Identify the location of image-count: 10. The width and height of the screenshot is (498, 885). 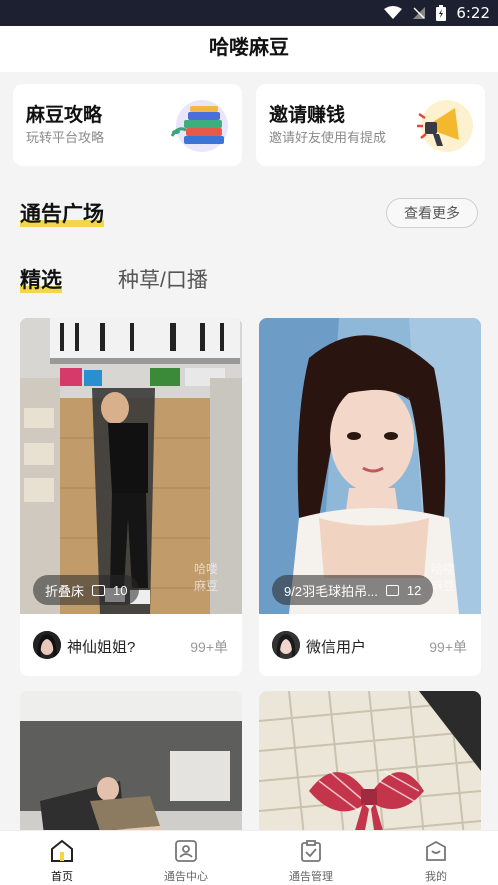
(120, 590).